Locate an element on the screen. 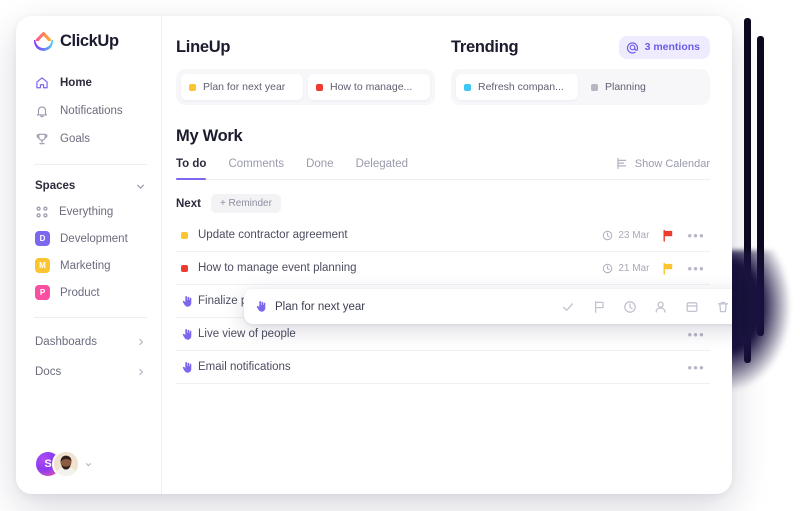 This screenshot has width=800, height=511. sidebar-item-label: Notifications is located at coordinates (91, 111).